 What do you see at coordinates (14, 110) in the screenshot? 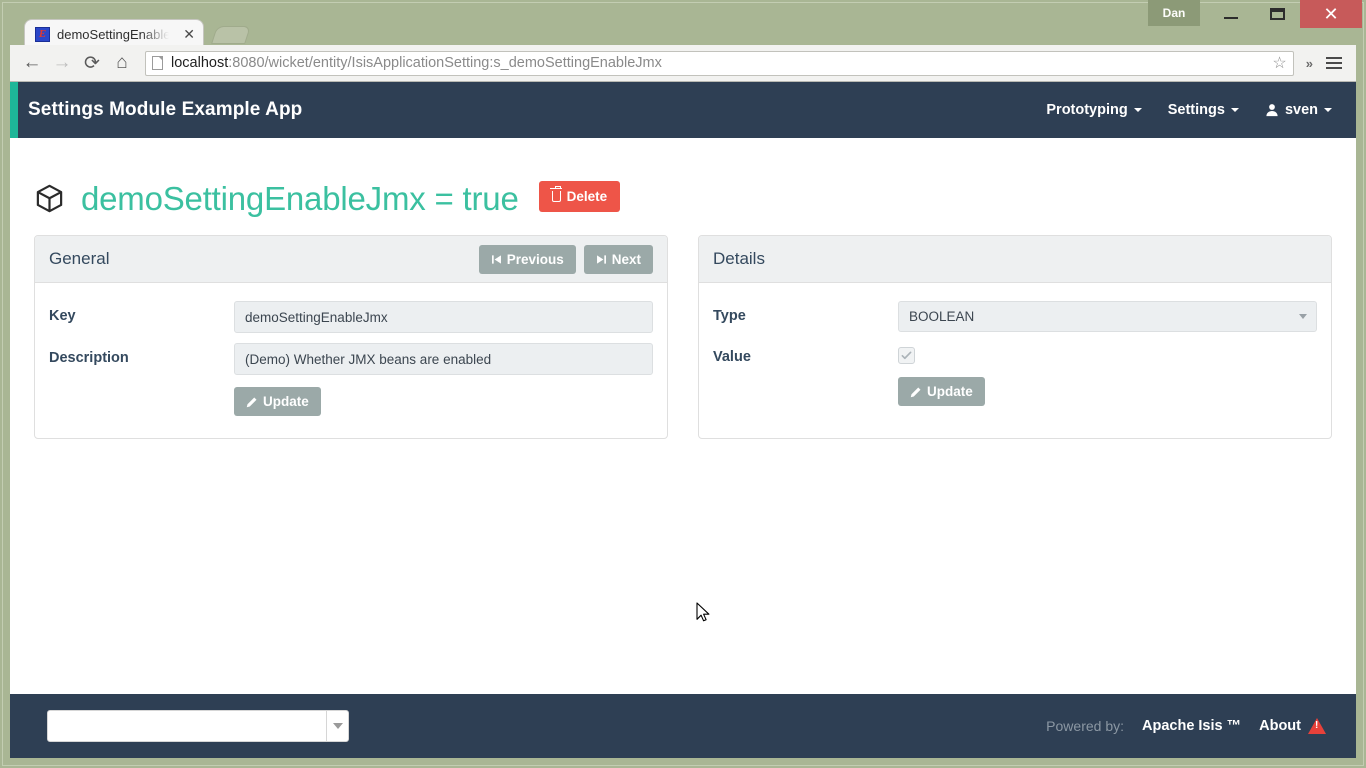
I see `accent-bar` at bounding box center [14, 110].